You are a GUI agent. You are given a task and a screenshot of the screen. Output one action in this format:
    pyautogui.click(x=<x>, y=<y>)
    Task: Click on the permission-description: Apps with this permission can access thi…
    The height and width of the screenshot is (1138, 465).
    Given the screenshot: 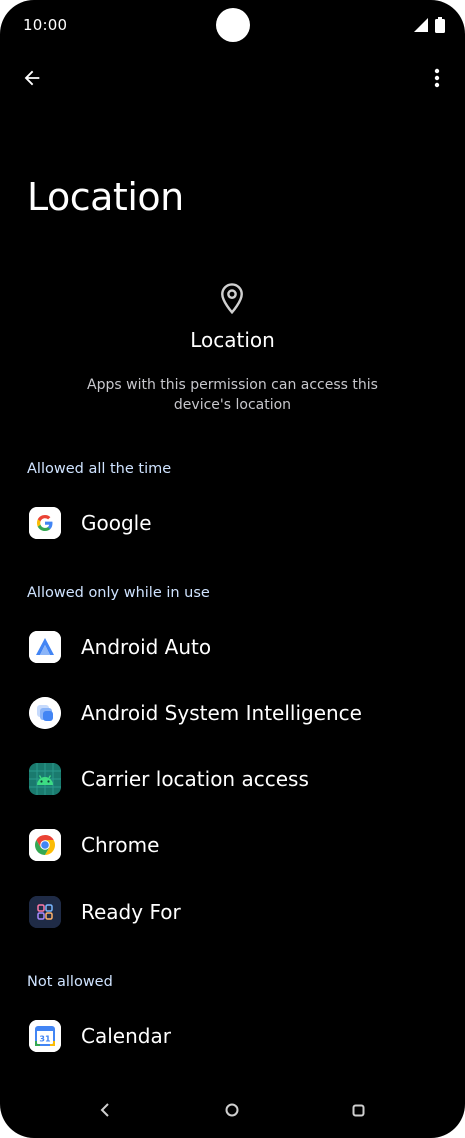 What is the action you would take?
    pyautogui.click(x=232, y=395)
    